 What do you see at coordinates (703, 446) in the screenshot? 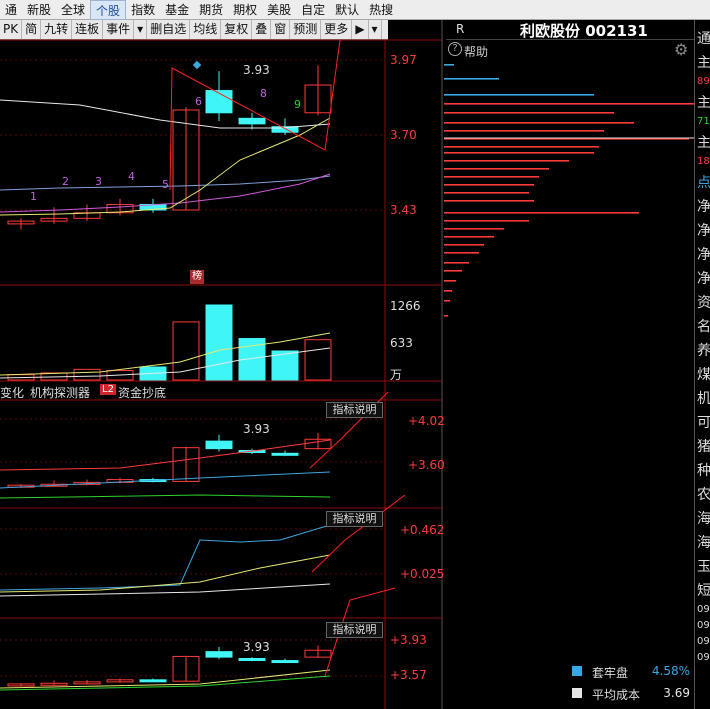
I see `right-strip-item-18: 猪` at bounding box center [703, 446].